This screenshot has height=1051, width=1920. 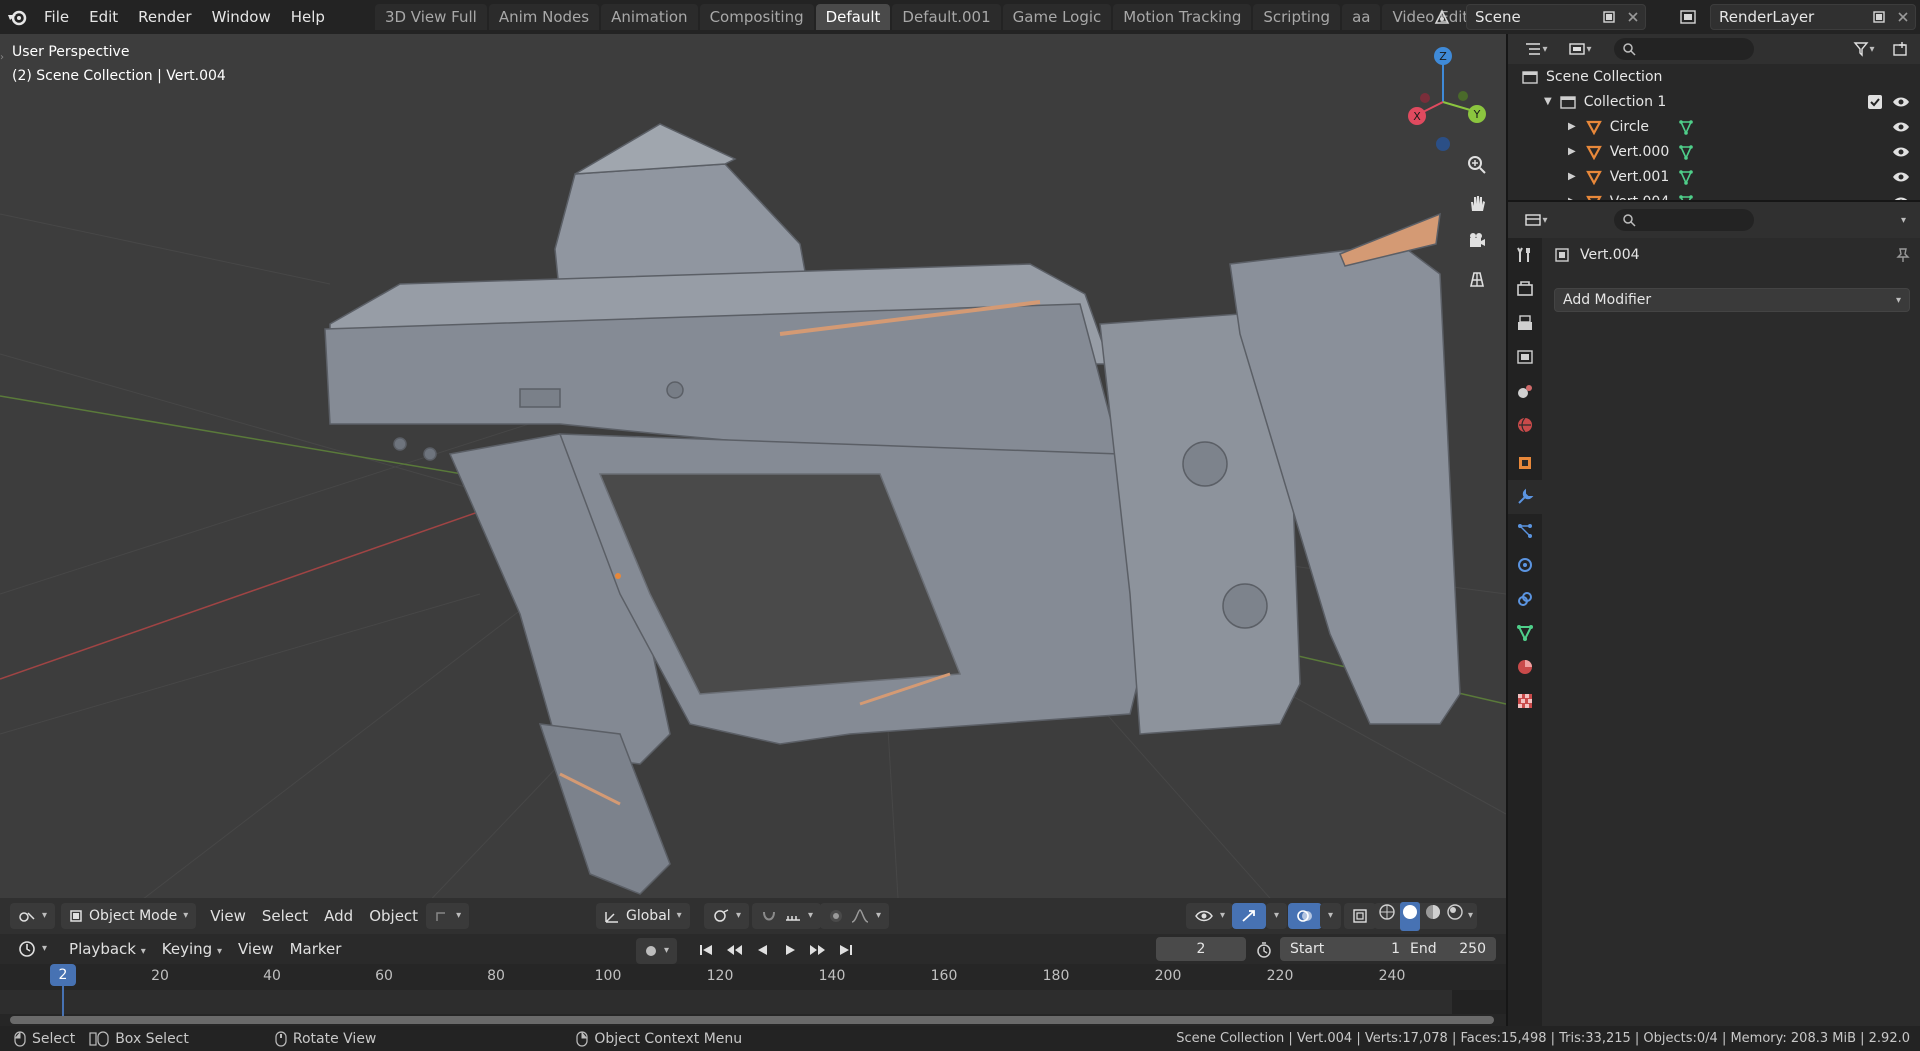 What do you see at coordinates (1525, 667) in the screenshot?
I see `material-tab-icon` at bounding box center [1525, 667].